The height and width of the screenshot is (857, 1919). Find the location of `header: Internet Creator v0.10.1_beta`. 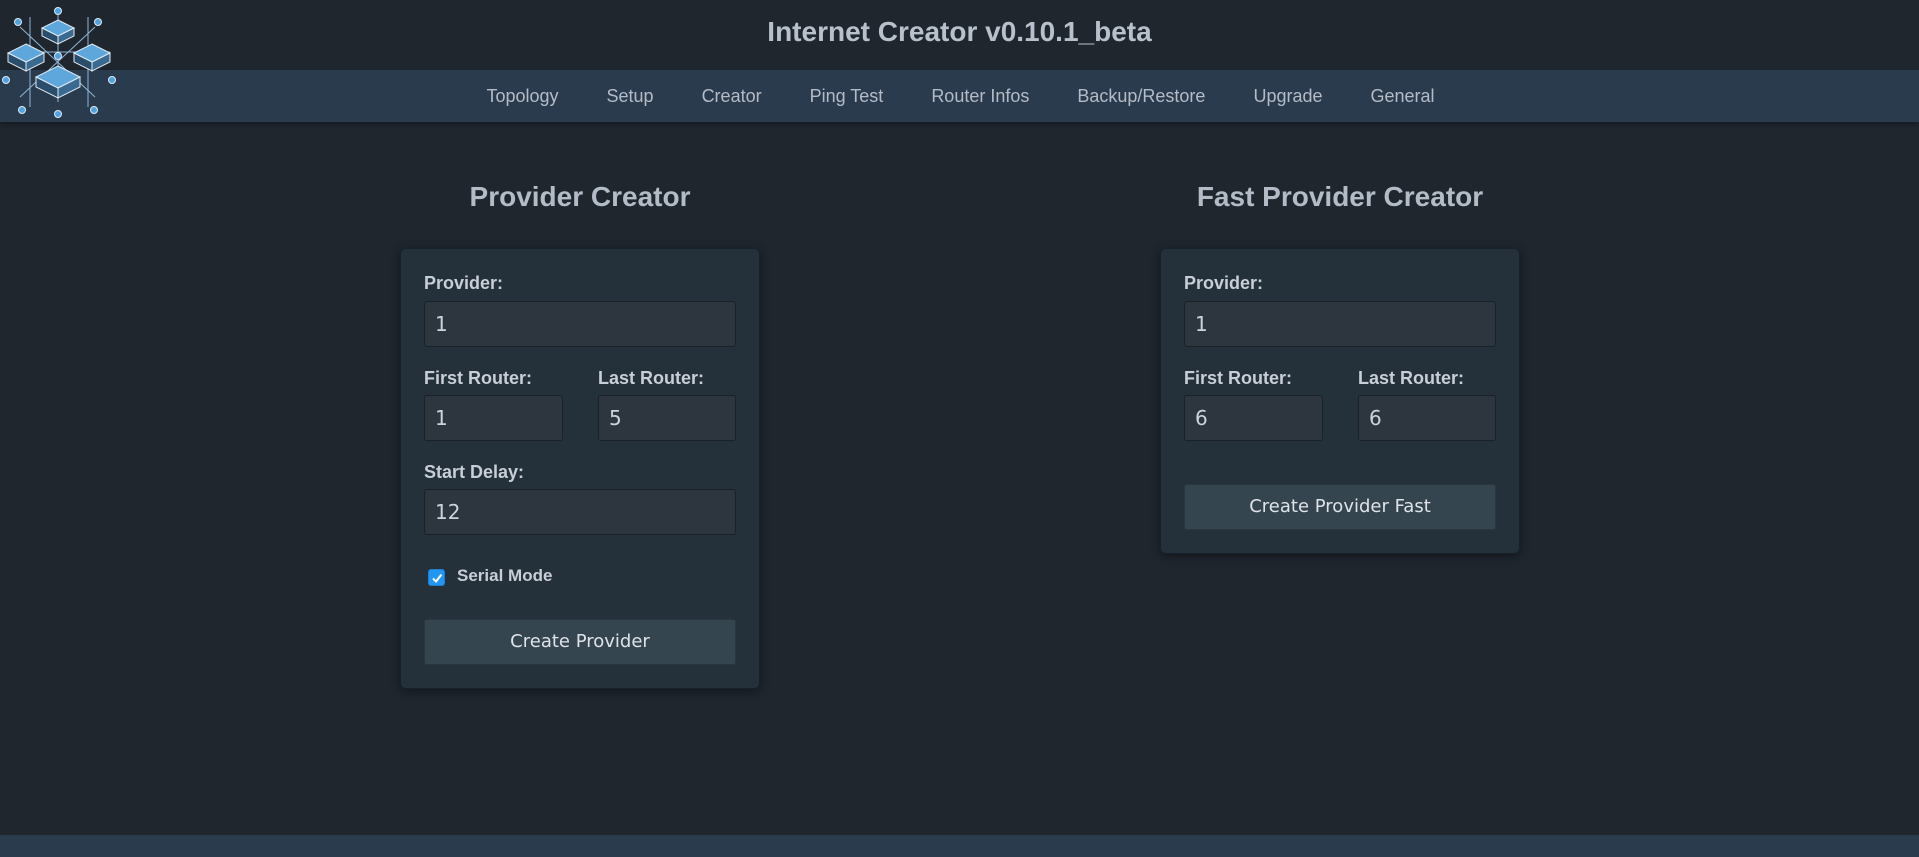

header: Internet Creator v0.10.1_beta is located at coordinates (959, 35).